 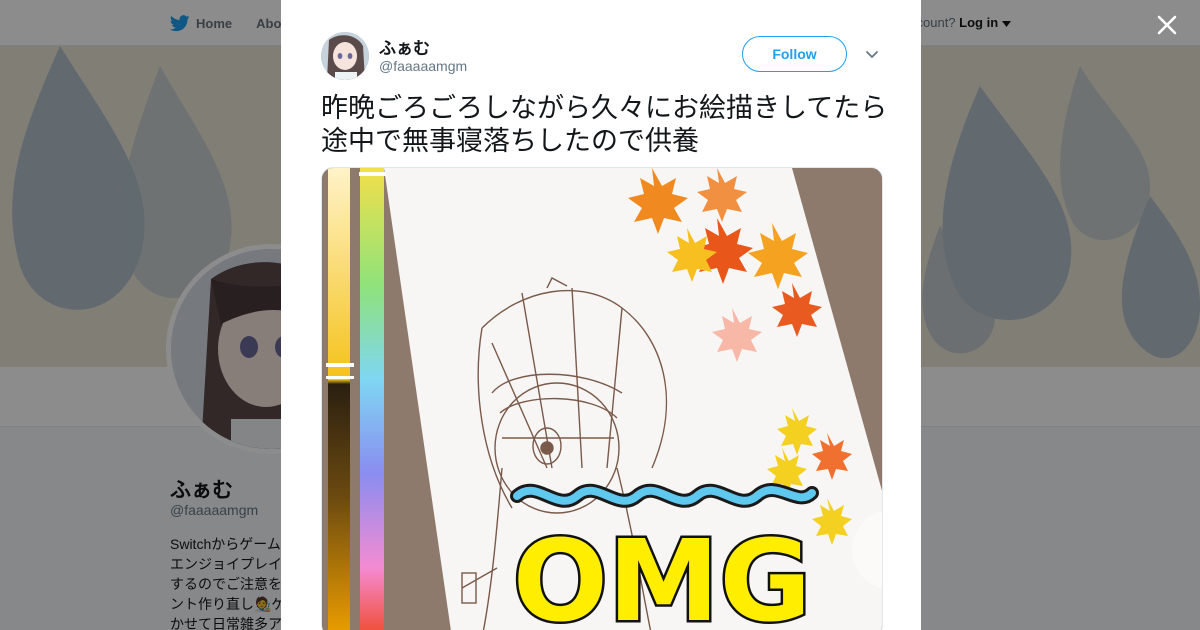 I want to click on author-name: ふぁむ, so click(x=404, y=46).